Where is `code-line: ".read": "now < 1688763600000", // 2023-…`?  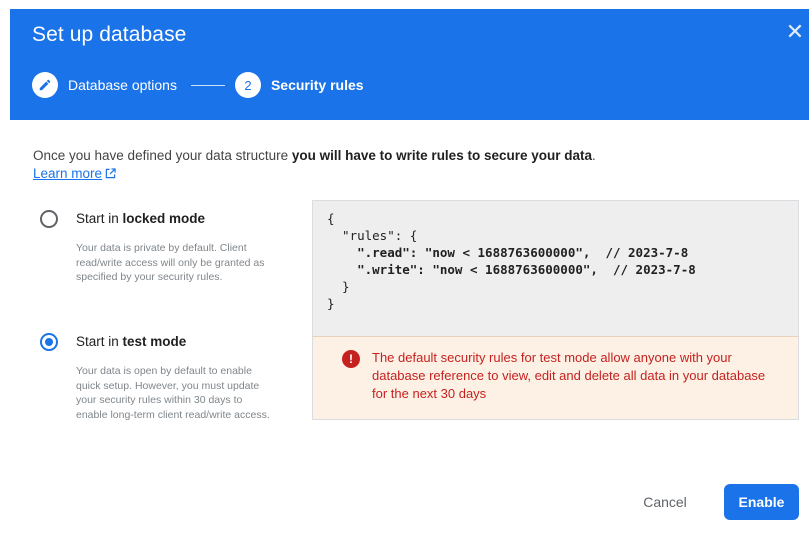
code-line: ".read": "now < 1688763600000", // 2023-… is located at coordinates (508, 252).